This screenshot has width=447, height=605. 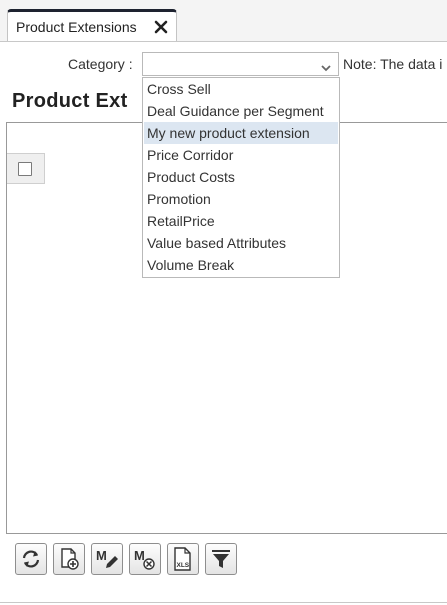 I want to click on filter-button, so click(x=221, y=559).